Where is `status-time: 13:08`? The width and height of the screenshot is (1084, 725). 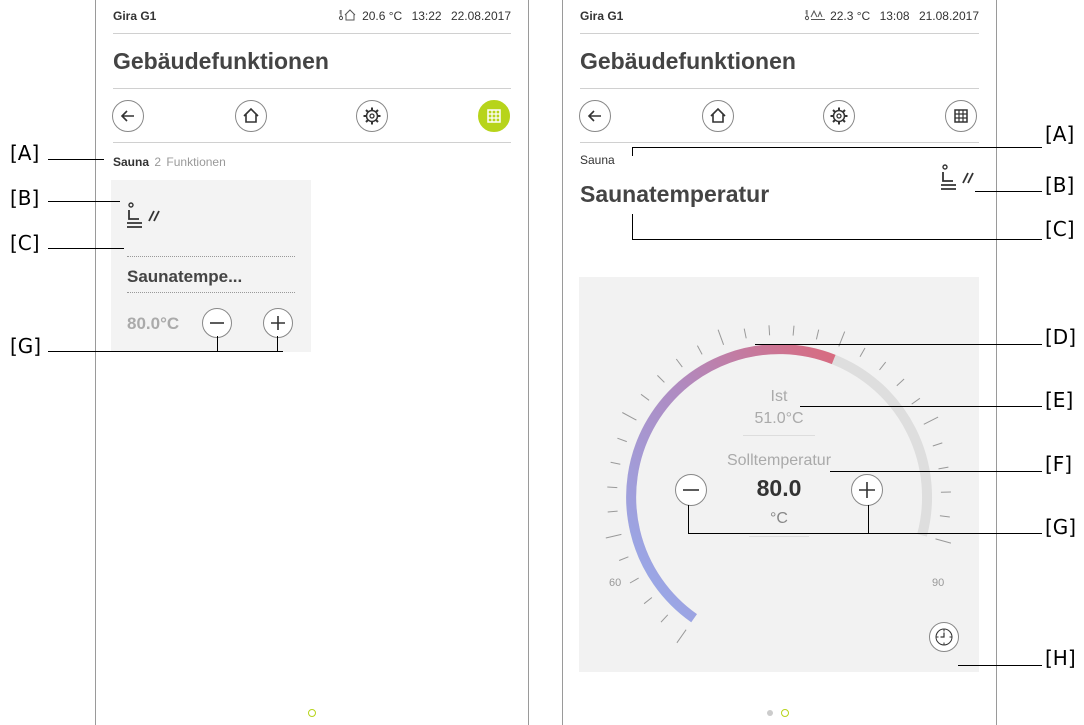 status-time: 13:08 is located at coordinates (894, 16).